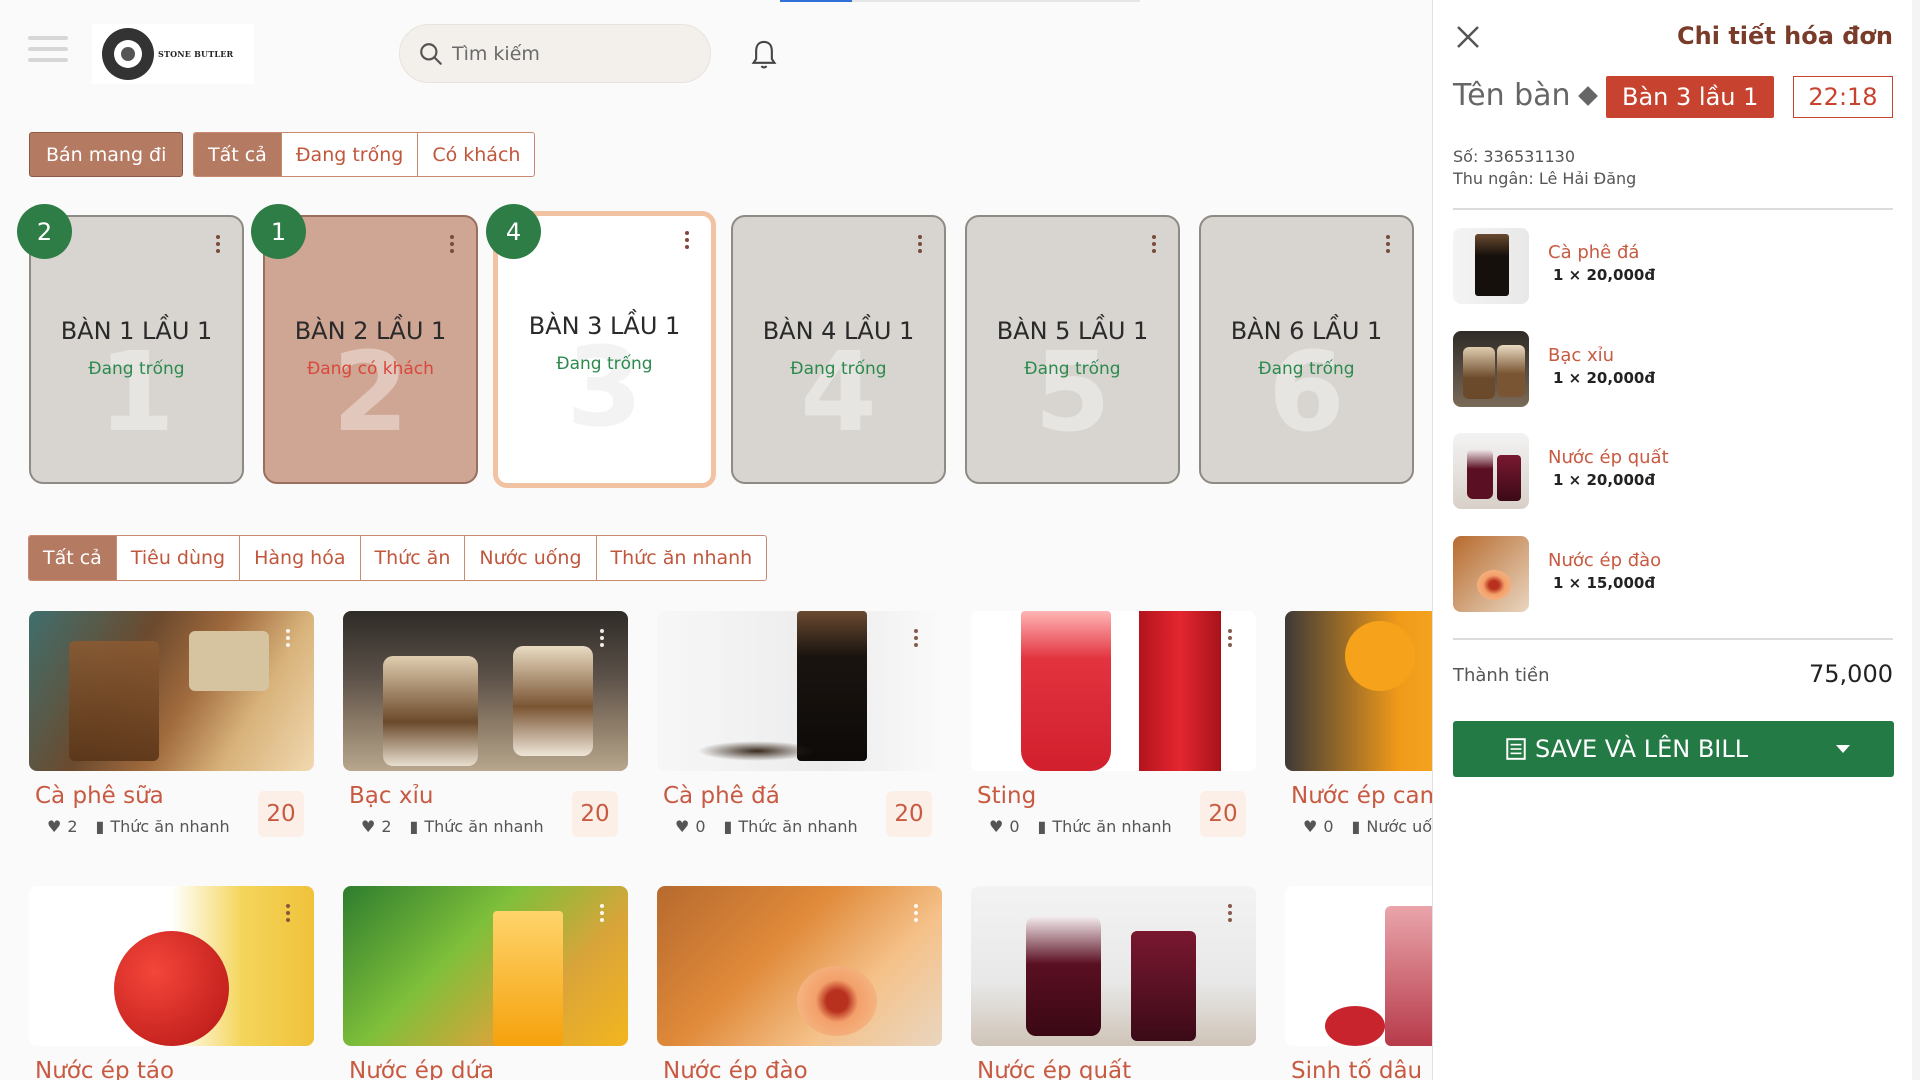 The height and width of the screenshot is (1080, 1920). I want to click on scrollbar, so click(1916, 540).